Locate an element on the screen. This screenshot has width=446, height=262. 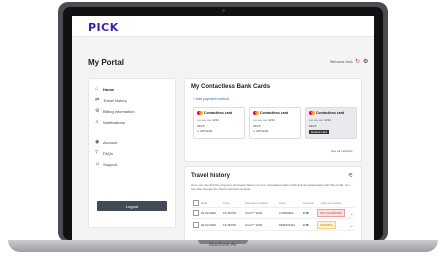
column-header: Payment method is located at coordinates (256, 203).